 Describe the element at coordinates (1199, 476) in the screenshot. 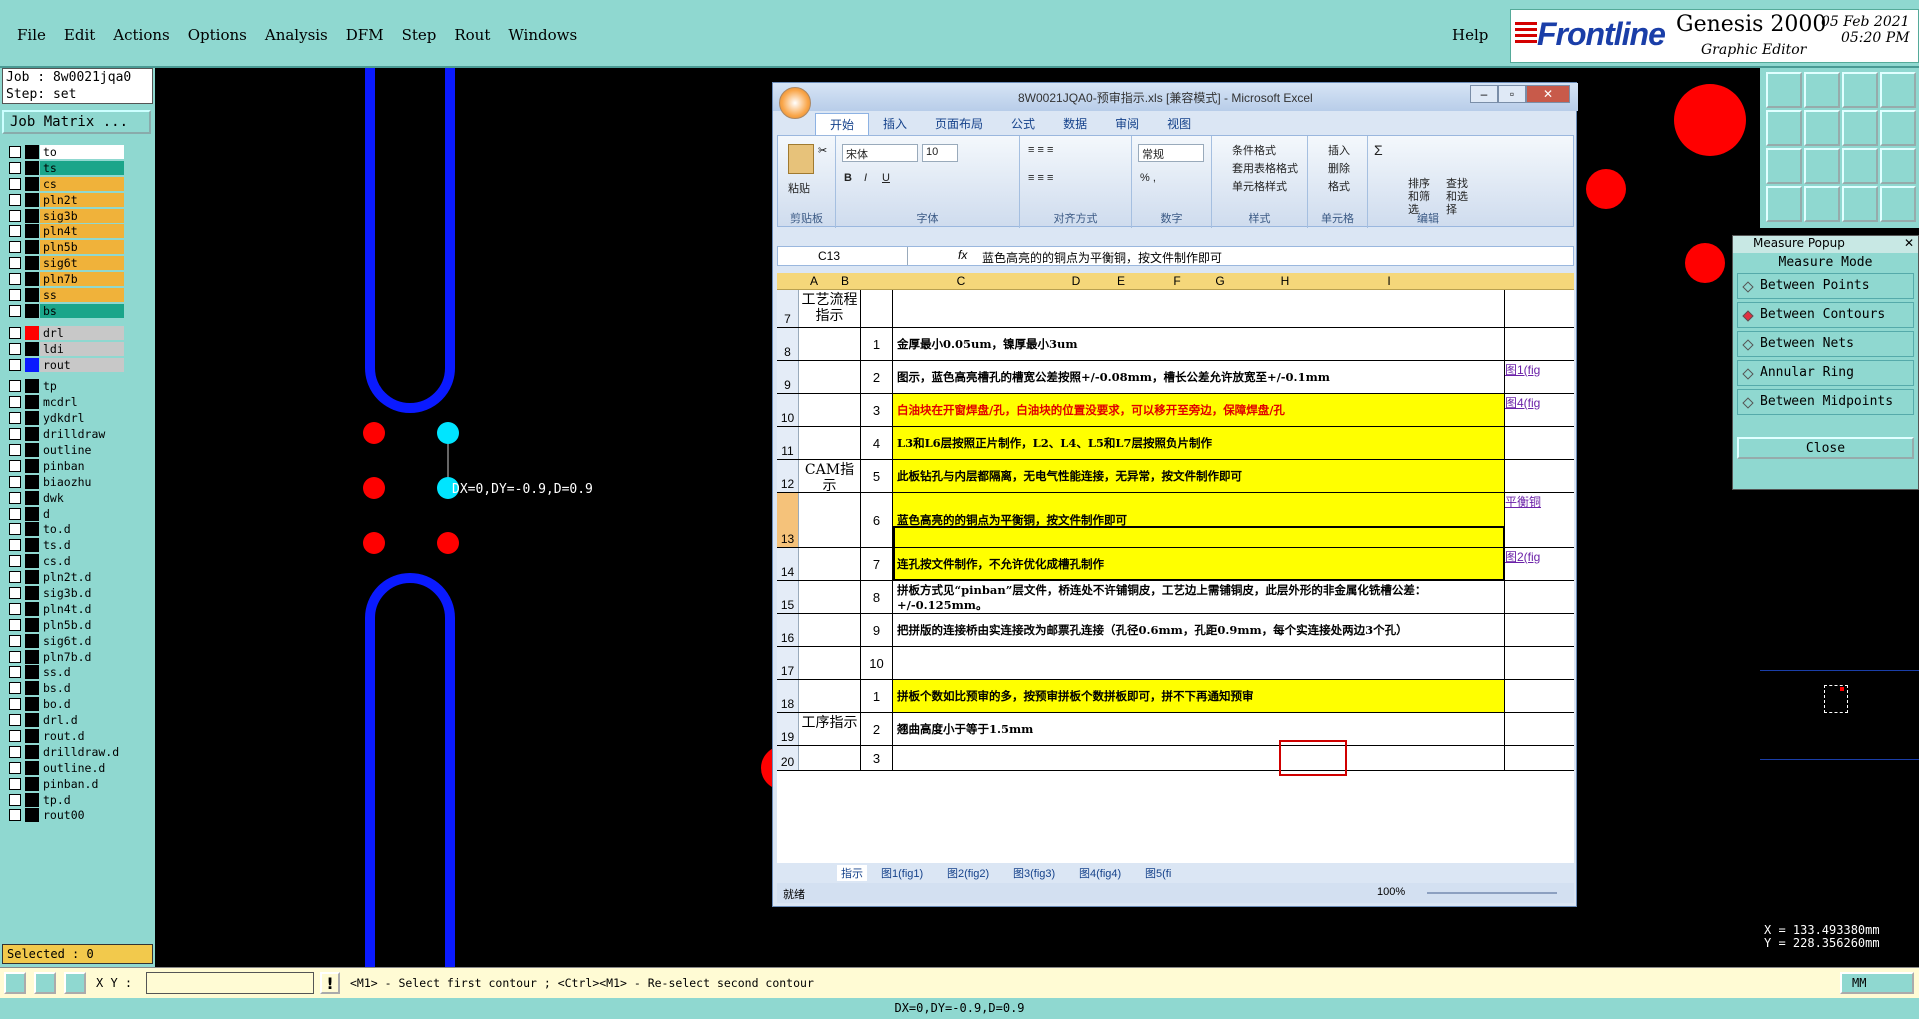

I see `cell-c: 此板钻孔与内层都隔离，无电气性能连接，无异常，按文件制作即可` at that location.